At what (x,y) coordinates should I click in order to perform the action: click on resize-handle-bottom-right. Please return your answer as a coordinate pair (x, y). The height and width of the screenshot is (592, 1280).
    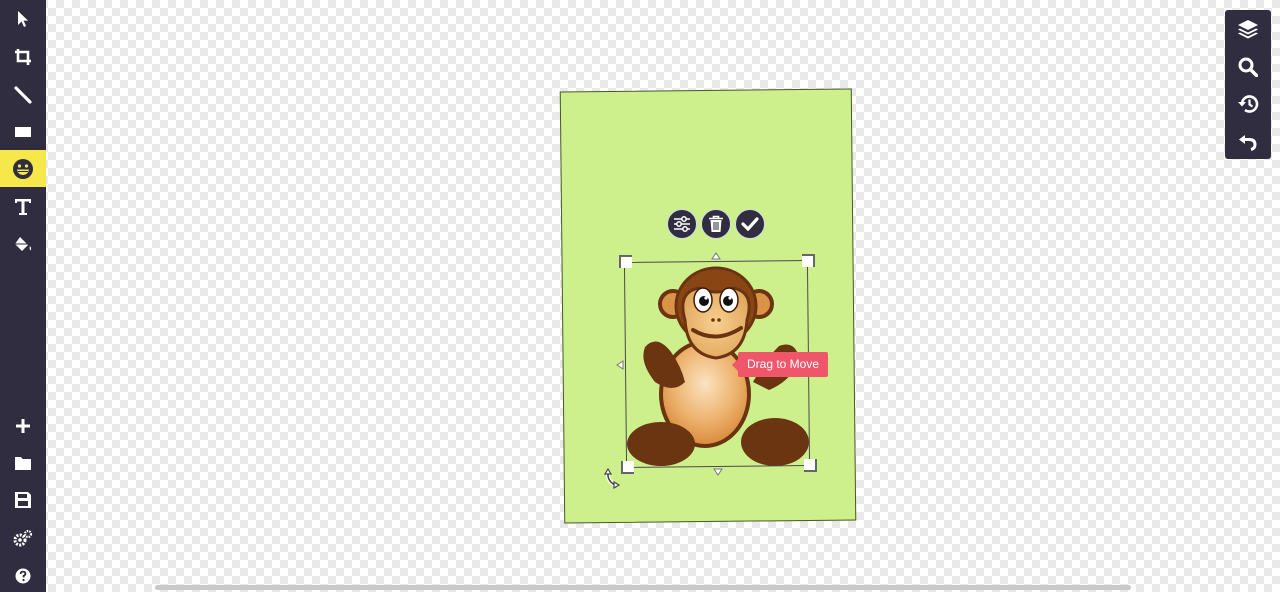
    Looking at the image, I should click on (810, 465).